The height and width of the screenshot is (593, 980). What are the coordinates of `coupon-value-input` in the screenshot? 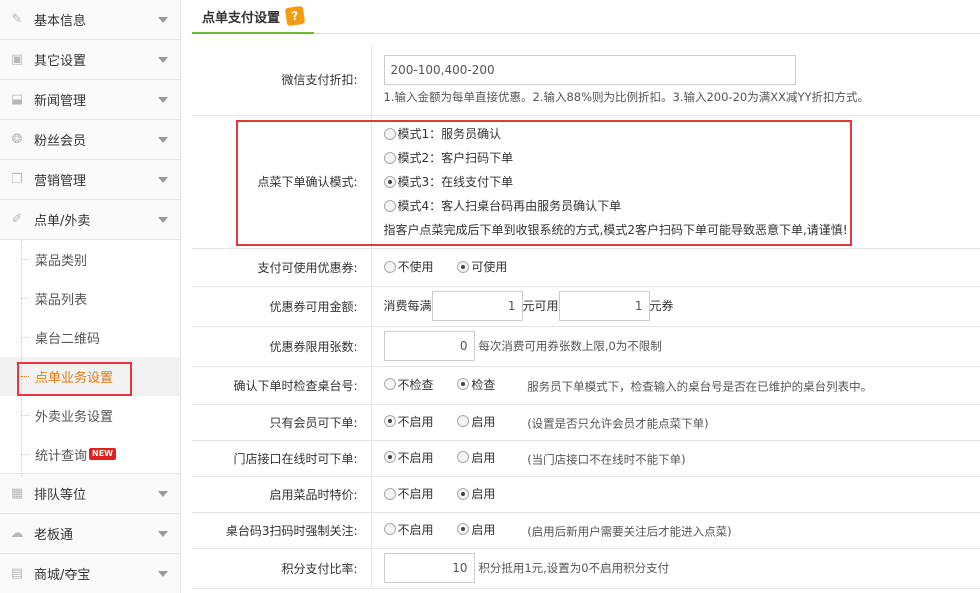 It's located at (604, 306).